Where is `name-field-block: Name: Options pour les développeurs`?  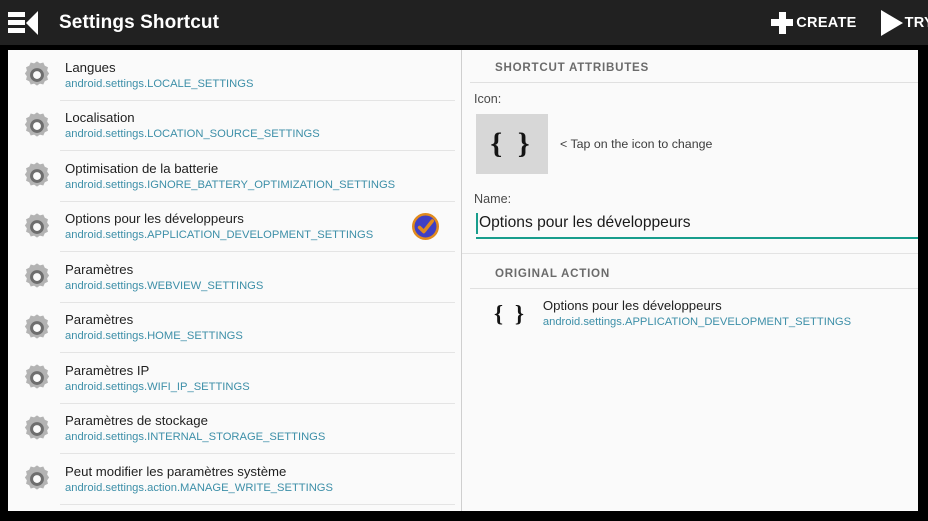
name-field-block: Name: Options pour les développeurs is located at coordinates (690, 206).